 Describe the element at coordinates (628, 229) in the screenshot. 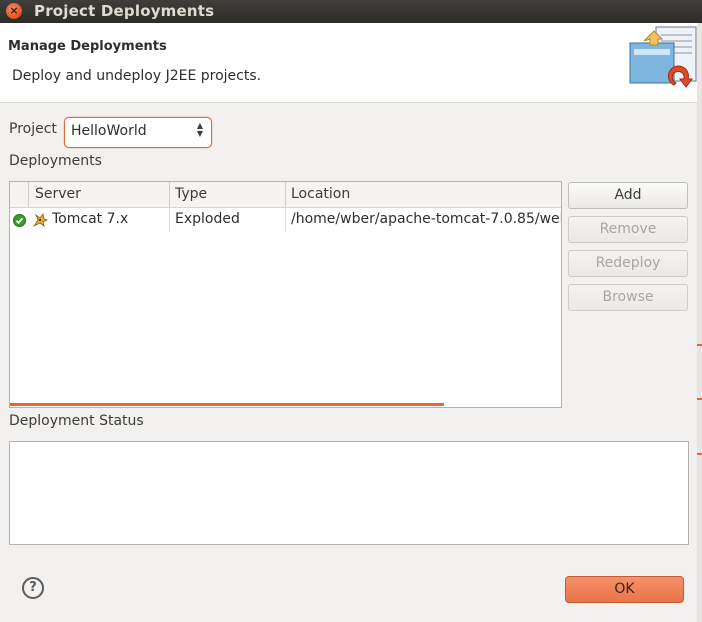

I see `remove-button: Remove` at that location.